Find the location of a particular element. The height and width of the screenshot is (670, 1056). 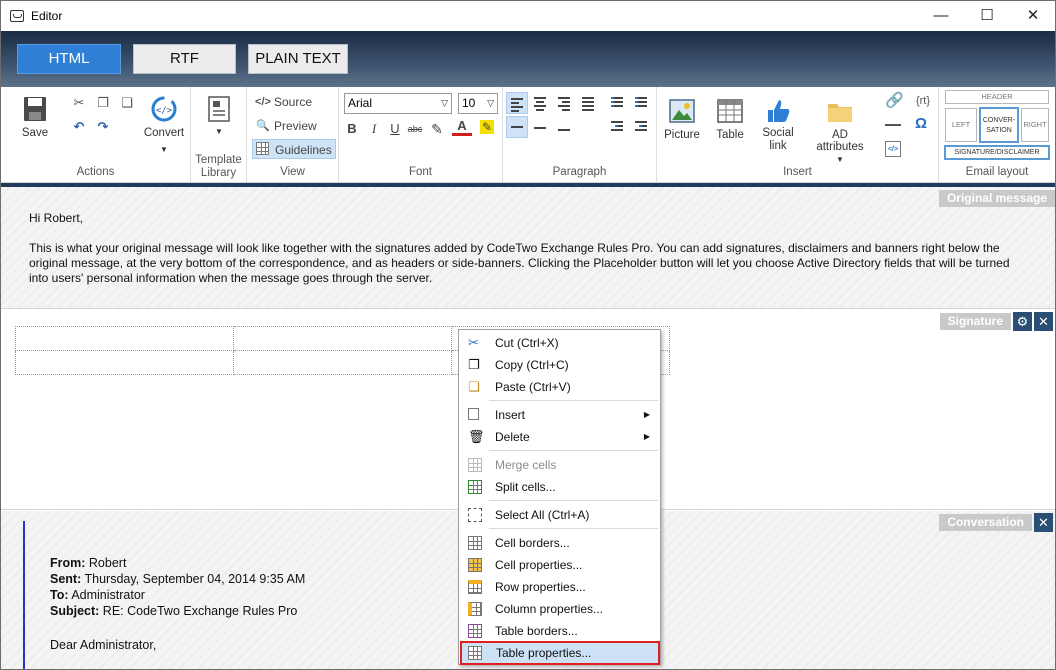

highlight-icon: ✎ is located at coordinates (487, 127).